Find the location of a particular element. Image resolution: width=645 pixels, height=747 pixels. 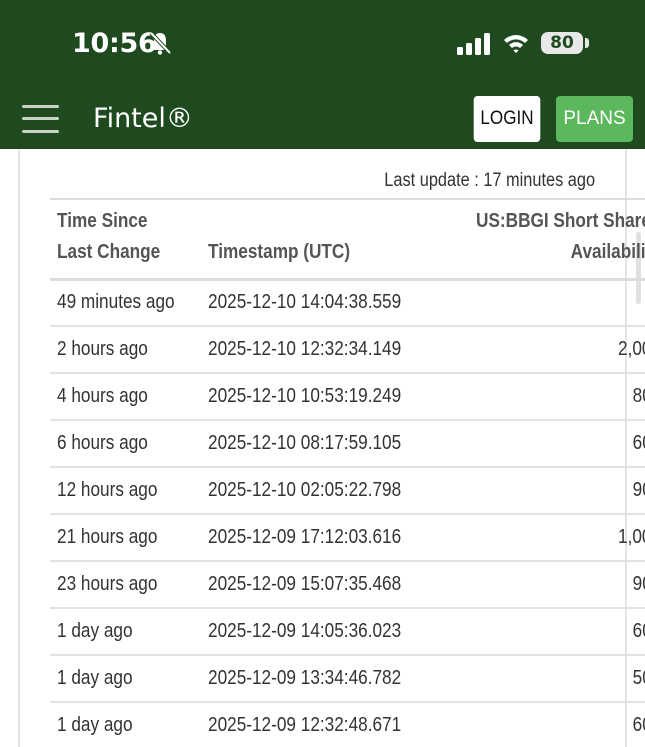

cell-timestamp: 2025-12-10 14:04:38.559 is located at coordinates (304, 302).